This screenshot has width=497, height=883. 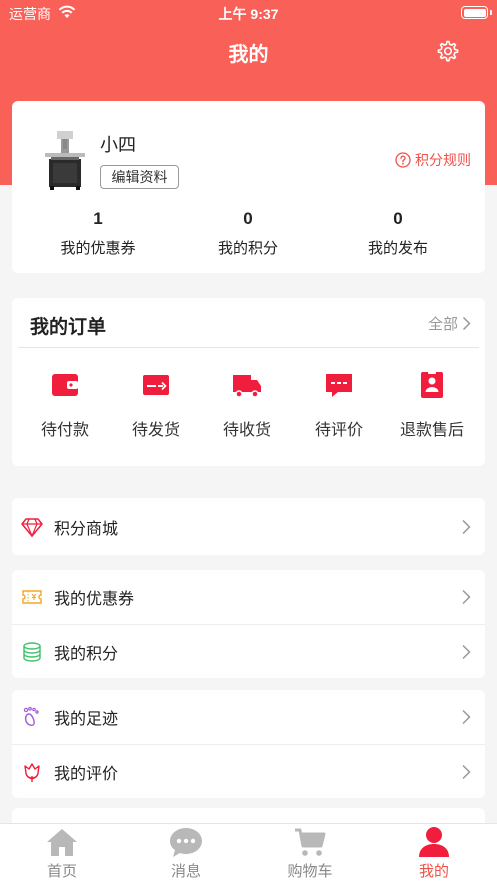 What do you see at coordinates (491, 12) in the screenshot?
I see `battery-tip` at bounding box center [491, 12].